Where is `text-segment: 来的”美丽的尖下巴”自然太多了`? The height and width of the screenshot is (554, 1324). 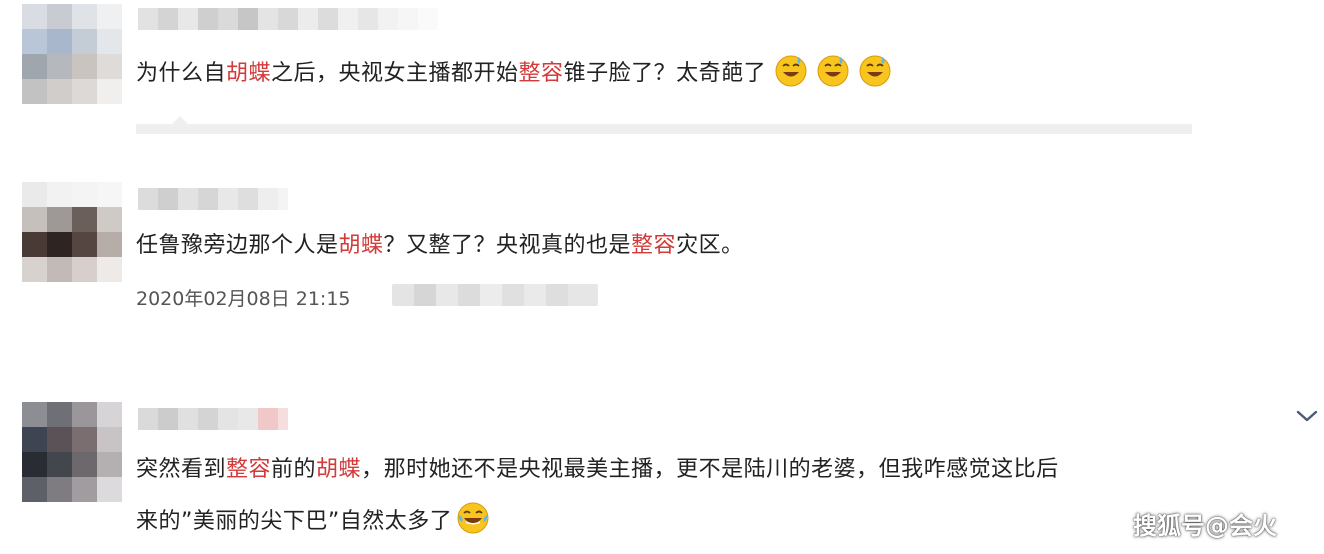
text-segment: 来的”美丽的尖下巴”自然太多了 is located at coordinates (294, 521).